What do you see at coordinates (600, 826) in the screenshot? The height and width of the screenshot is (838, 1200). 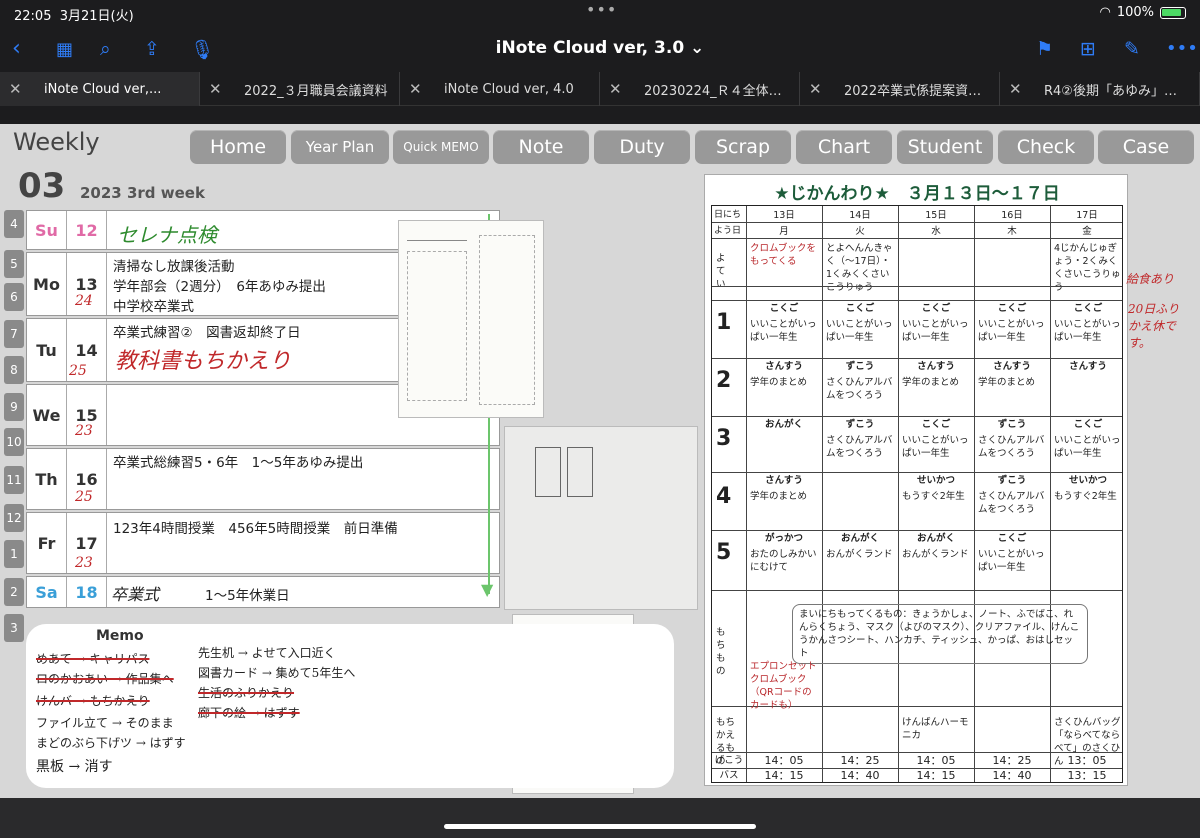 I see `home-indicator` at bounding box center [600, 826].